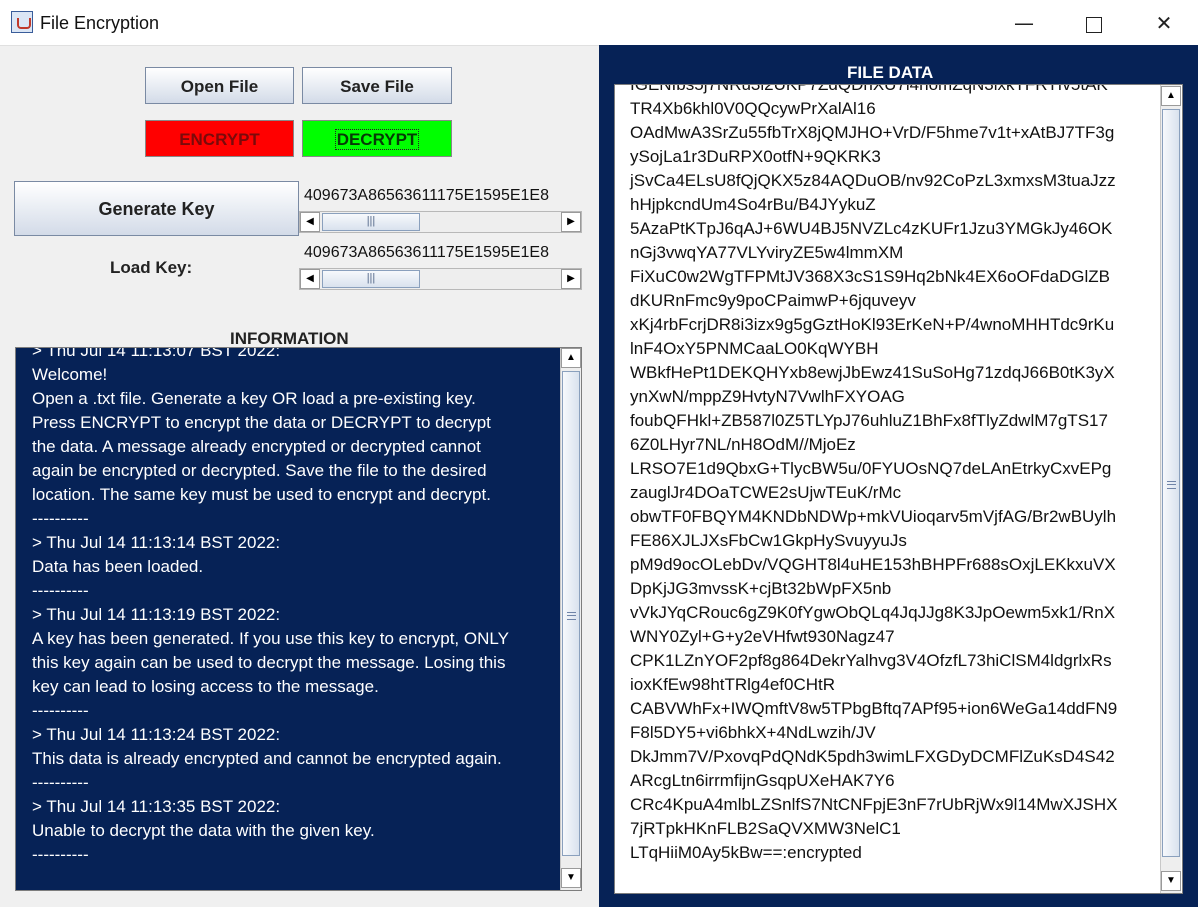 The image size is (1198, 907). What do you see at coordinates (599, 23) in the screenshot?
I see `title-bar: File Encryption — ✕` at bounding box center [599, 23].